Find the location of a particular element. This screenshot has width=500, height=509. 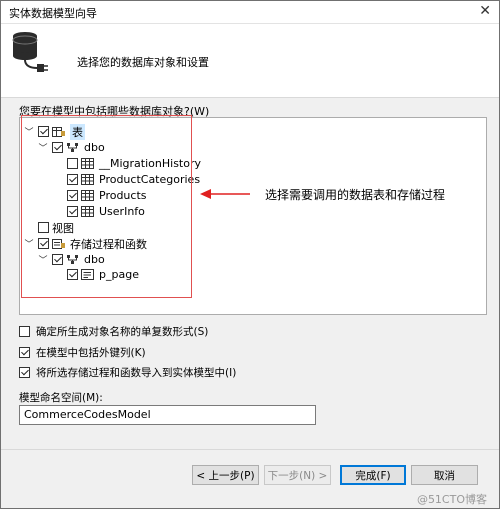

dbo-procs-checkbox is located at coordinates (57, 259).